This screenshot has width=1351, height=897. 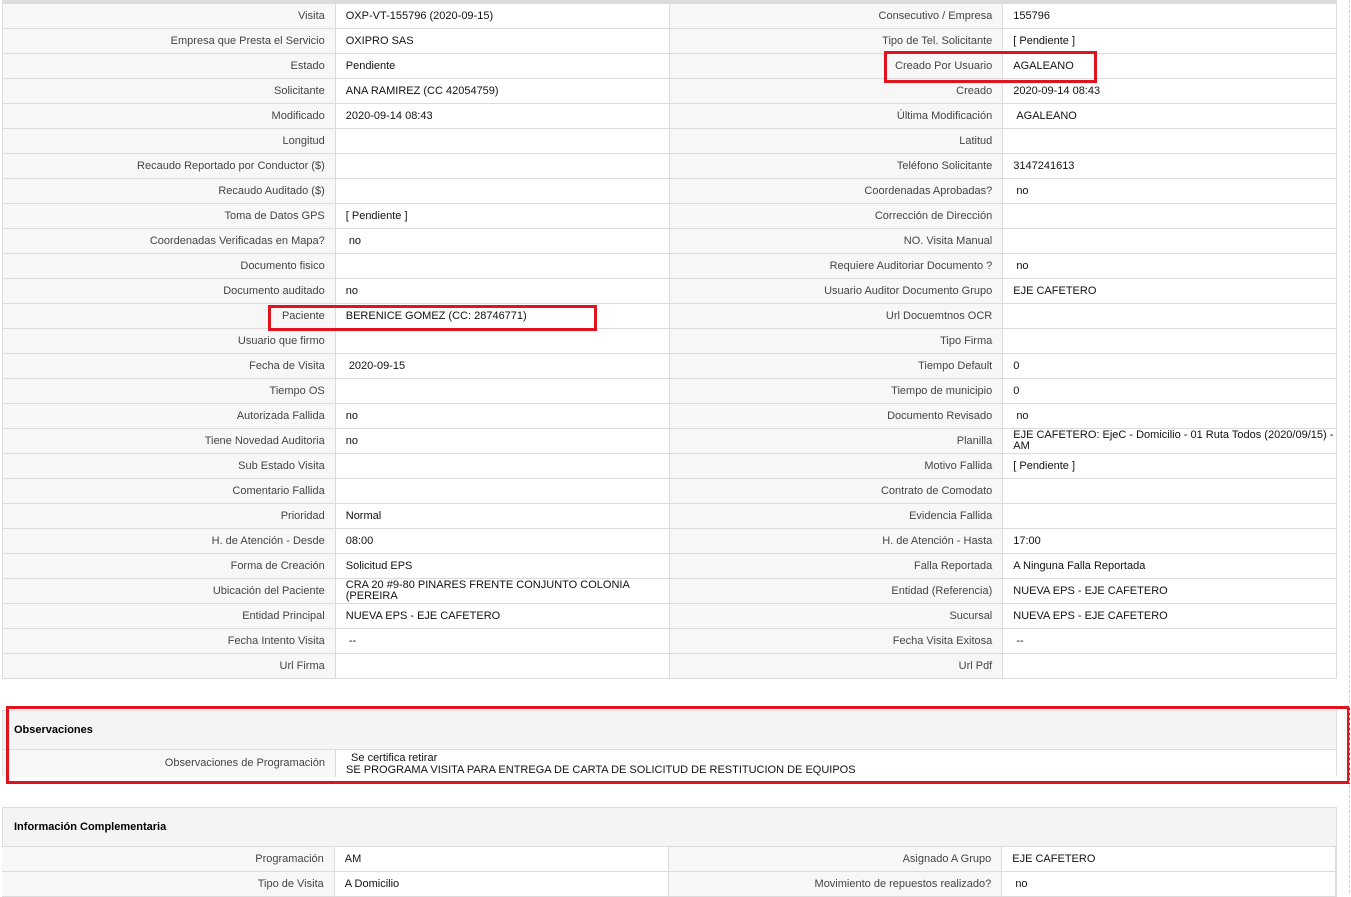 What do you see at coordinates (169, 116) in the screenshot?
I see `field-label: Modificado` at bounding box center [169, 116].